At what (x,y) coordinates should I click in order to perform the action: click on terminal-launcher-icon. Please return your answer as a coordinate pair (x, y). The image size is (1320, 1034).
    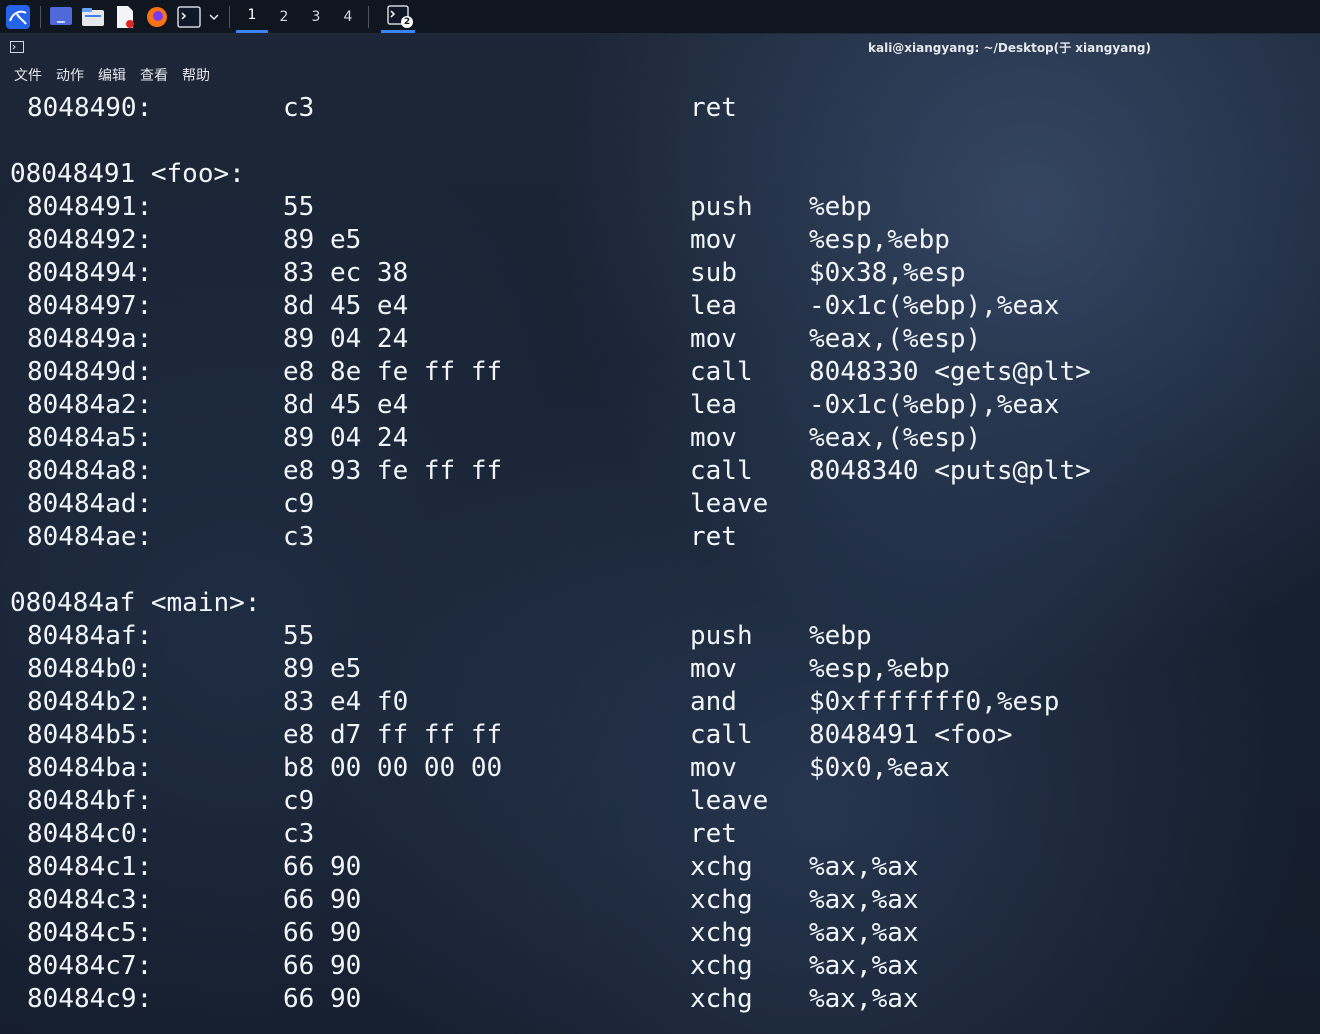
    Looking at the image, I should click on (189, 17).